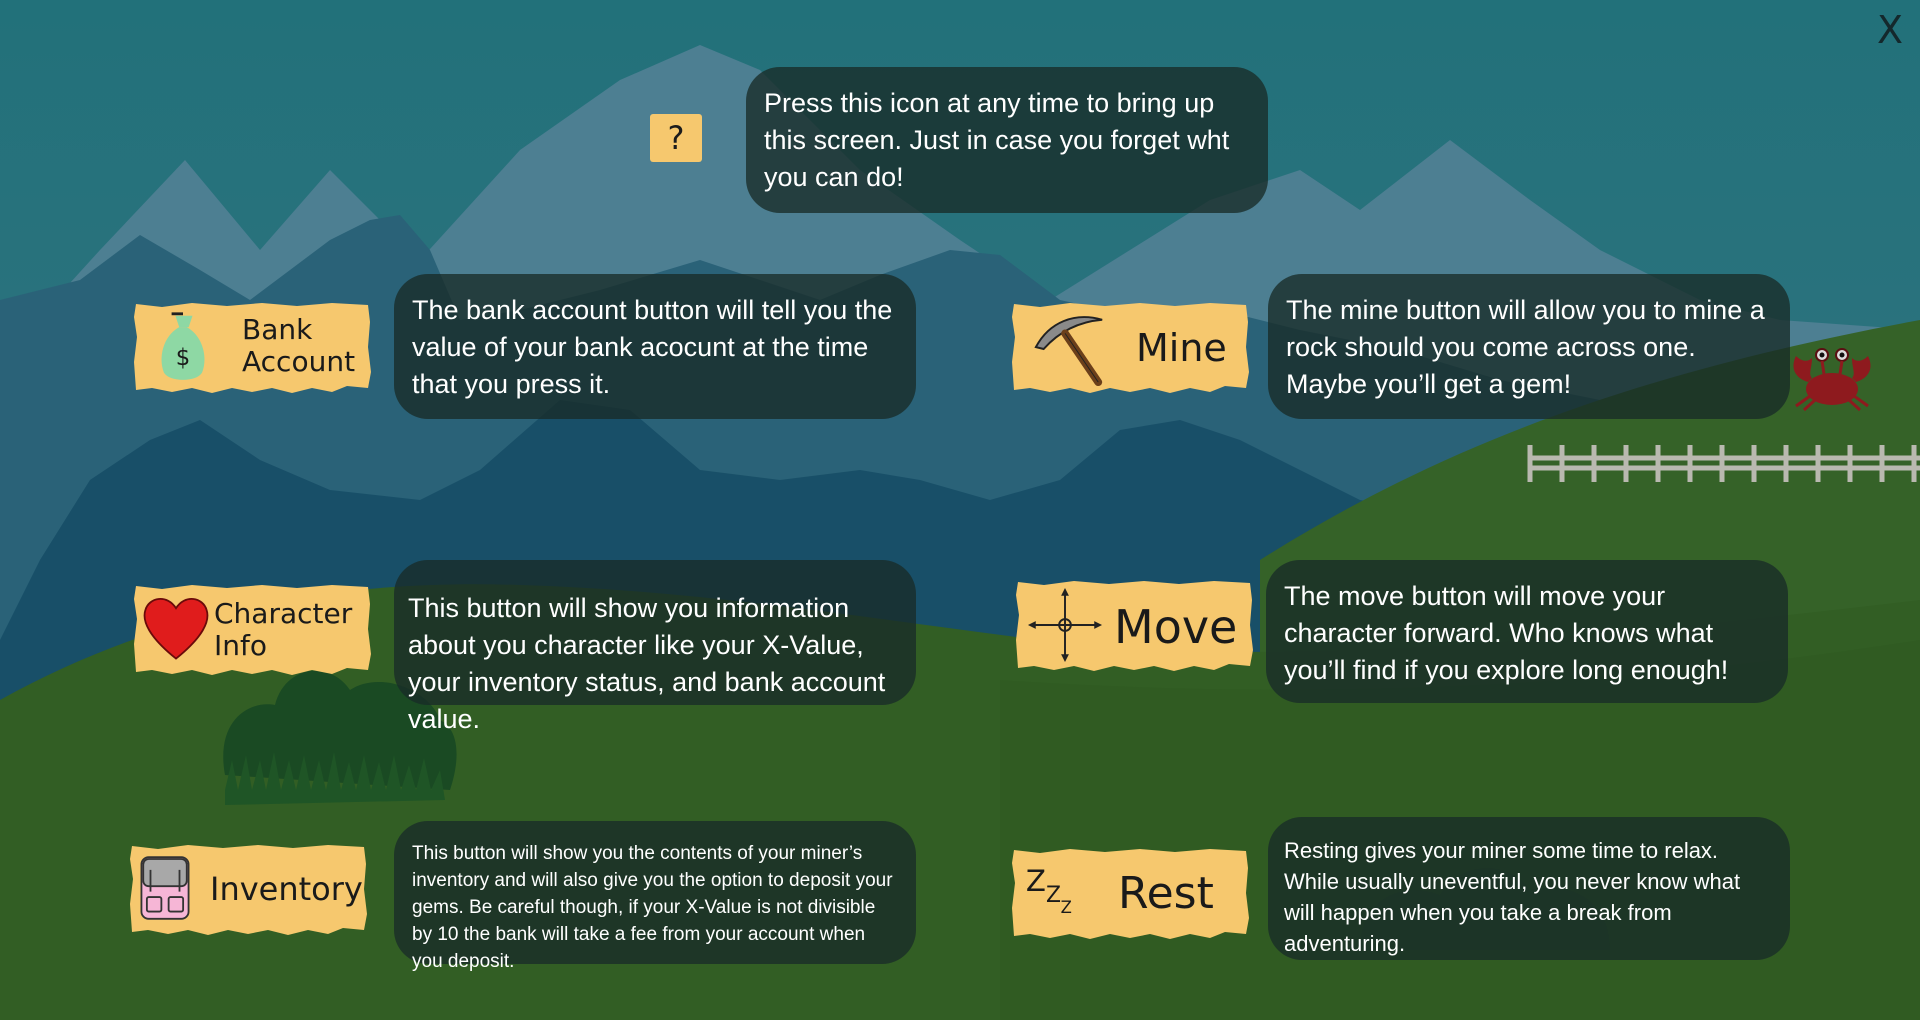  What do you see at coordinates (286, 889) in the screenshot?
I see `inventory-label: Inventory` at bounding box center [286, 889].